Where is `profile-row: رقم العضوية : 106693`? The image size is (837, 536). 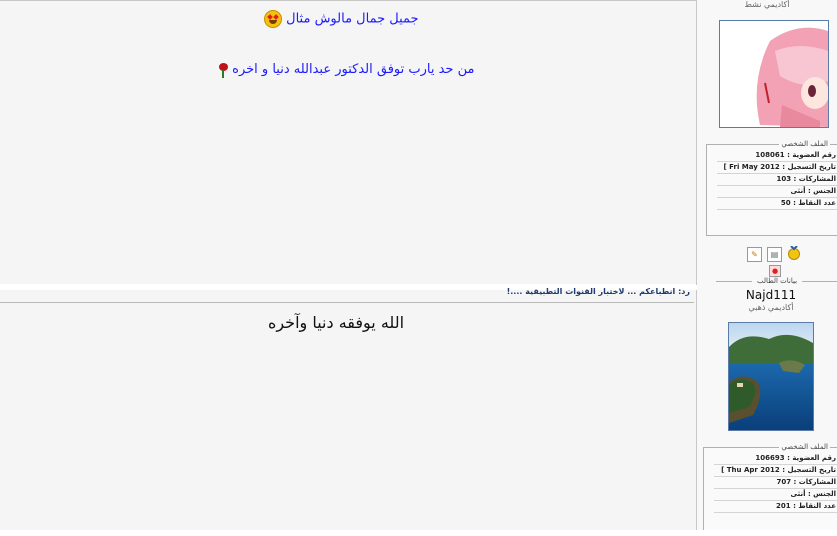
profile-row: رقم العضوية : 106693 is located at coordinates (775, 459).